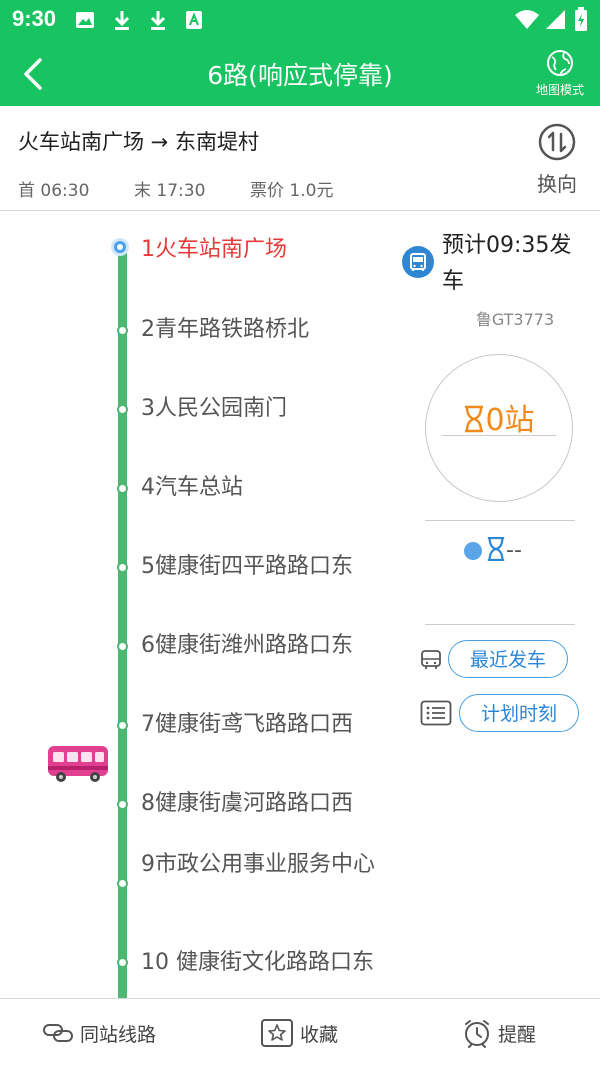 This screenshot has height=1067, width=600. Describe the element at coordinates (120, 247) in the screenshot. I see `current-station-dot` at that location.